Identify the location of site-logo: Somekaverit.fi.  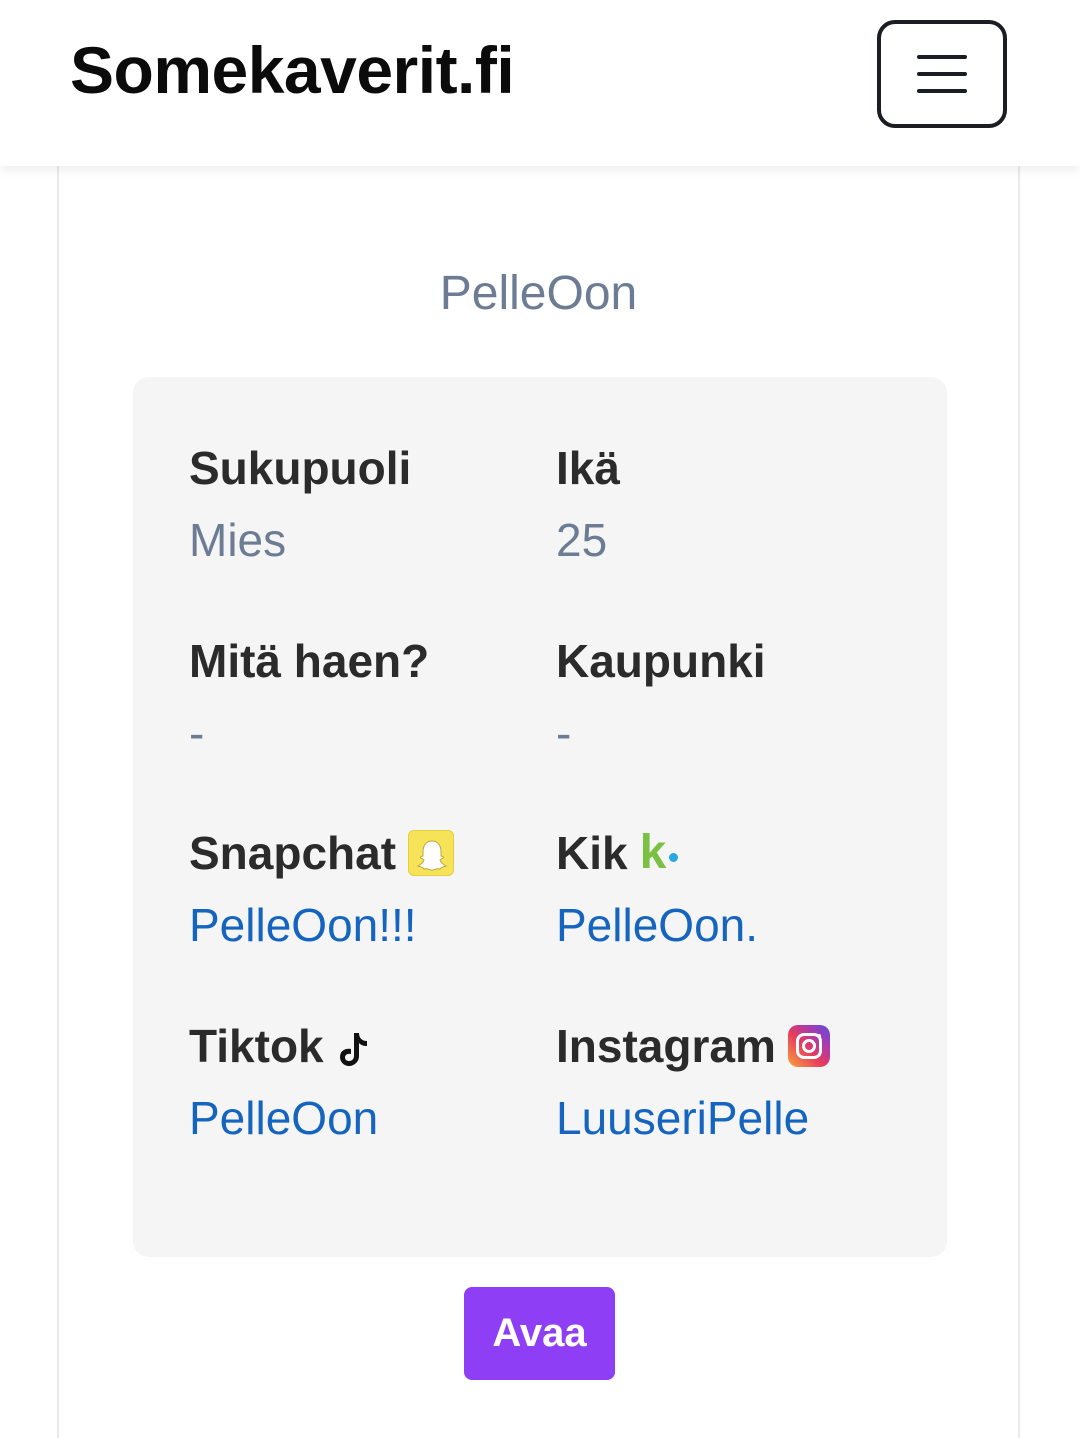
(292, 70).